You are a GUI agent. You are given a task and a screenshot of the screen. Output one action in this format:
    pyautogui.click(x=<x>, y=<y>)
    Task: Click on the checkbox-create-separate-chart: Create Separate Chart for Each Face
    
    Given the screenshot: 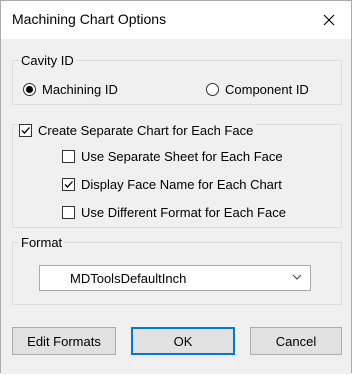 What is the action you would take?
    pyautogui.click(x=138, y=130)
    